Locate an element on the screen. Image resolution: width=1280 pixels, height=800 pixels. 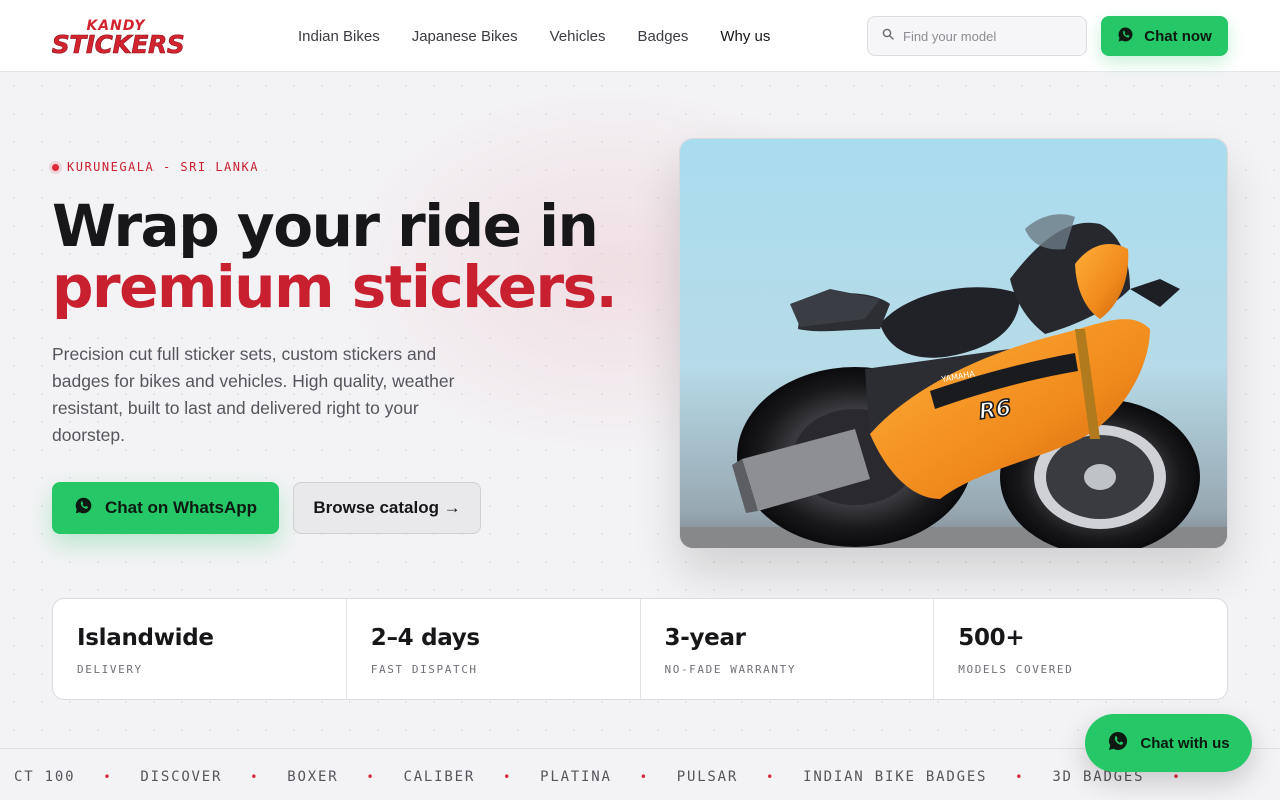
hero-title-line1: Wrap your ride in is located at coordinates (325, 226).